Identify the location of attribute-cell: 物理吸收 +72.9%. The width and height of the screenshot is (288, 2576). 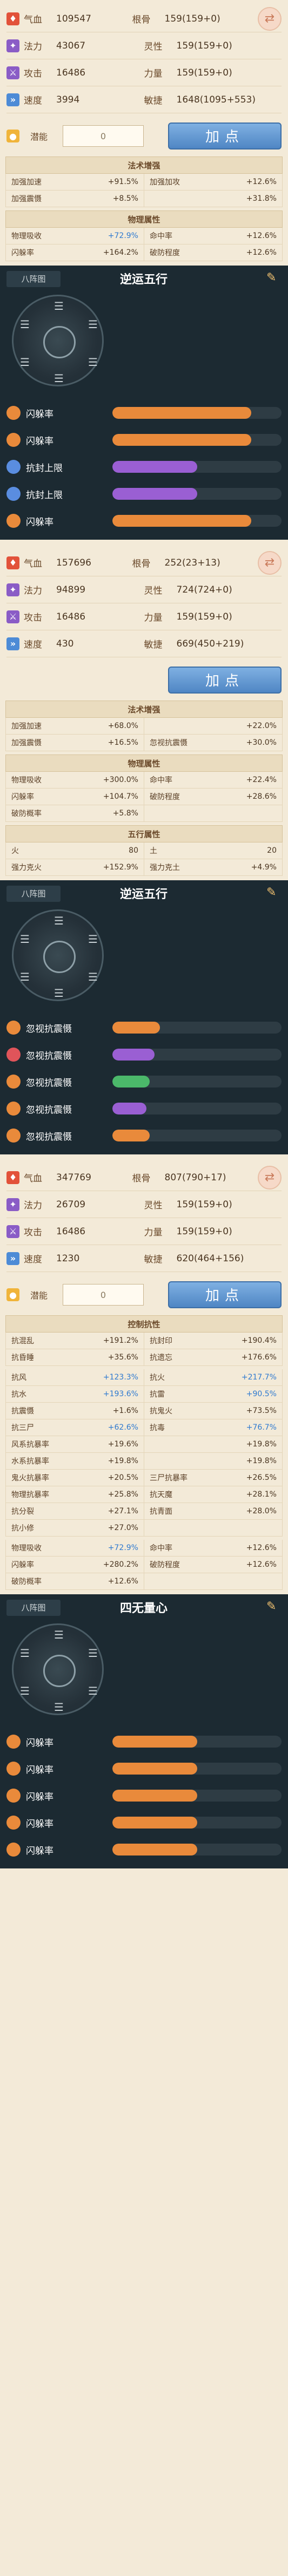
(75, 1548).